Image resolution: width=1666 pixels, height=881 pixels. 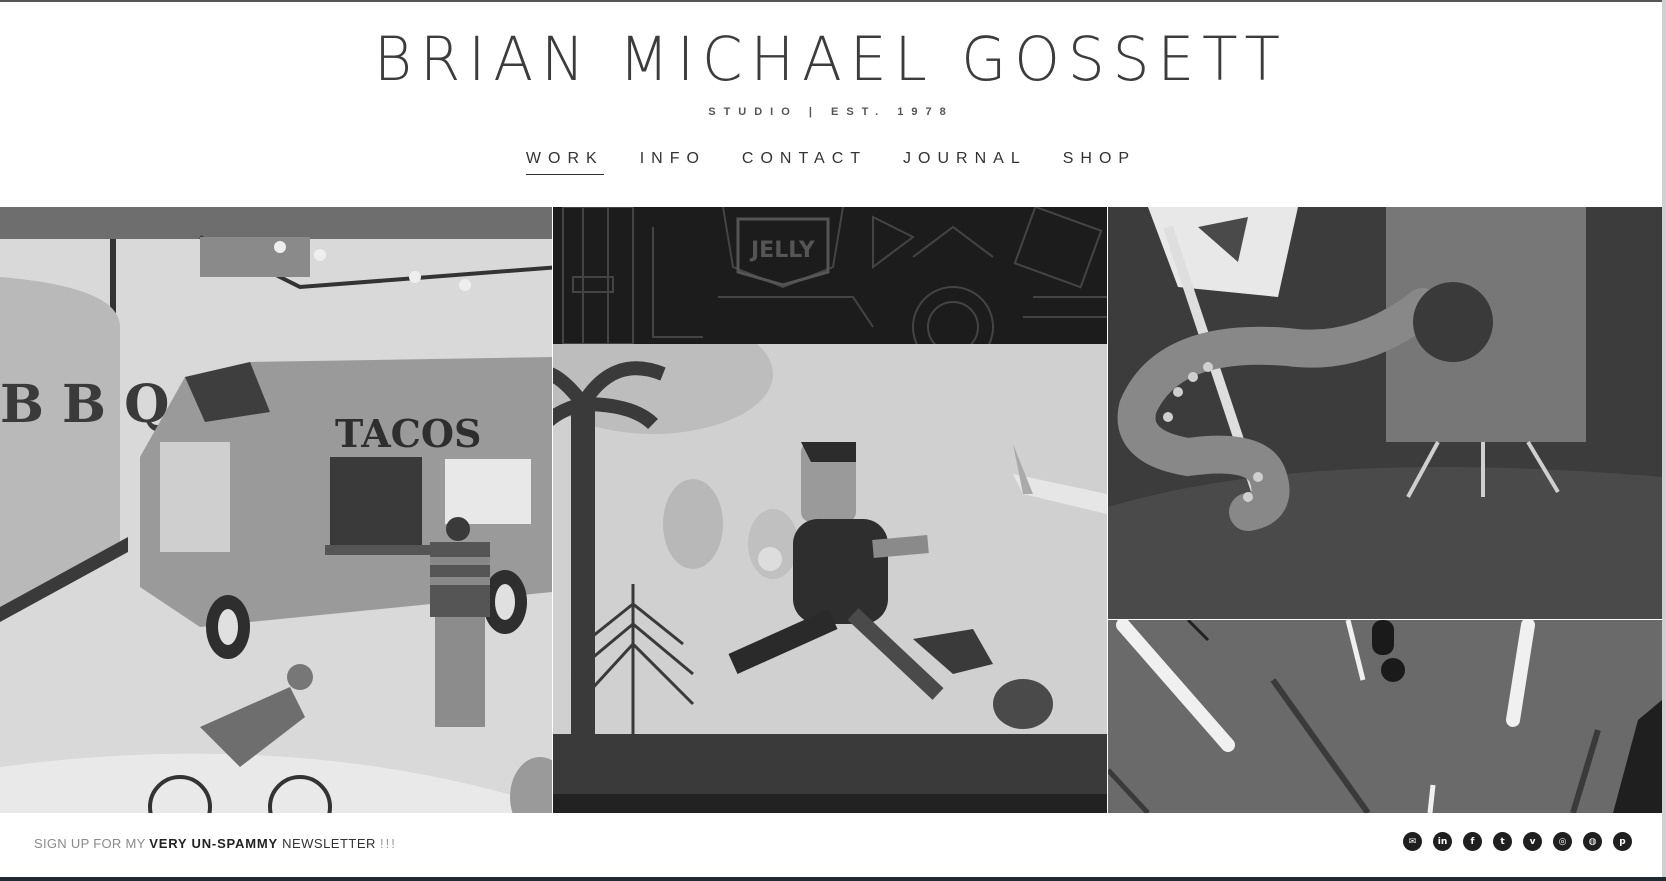 I want to click on site-logo: BRIAN MICHAEL GOSSETT STUDIO | EST. 1978, so click(x=831, y=70).